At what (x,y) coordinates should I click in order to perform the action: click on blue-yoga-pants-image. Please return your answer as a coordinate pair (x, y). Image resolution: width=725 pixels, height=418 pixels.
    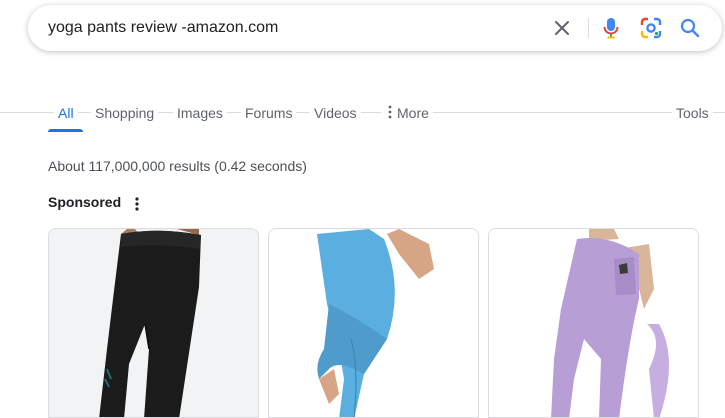
    Looking at the image, I should click on (373, 323).